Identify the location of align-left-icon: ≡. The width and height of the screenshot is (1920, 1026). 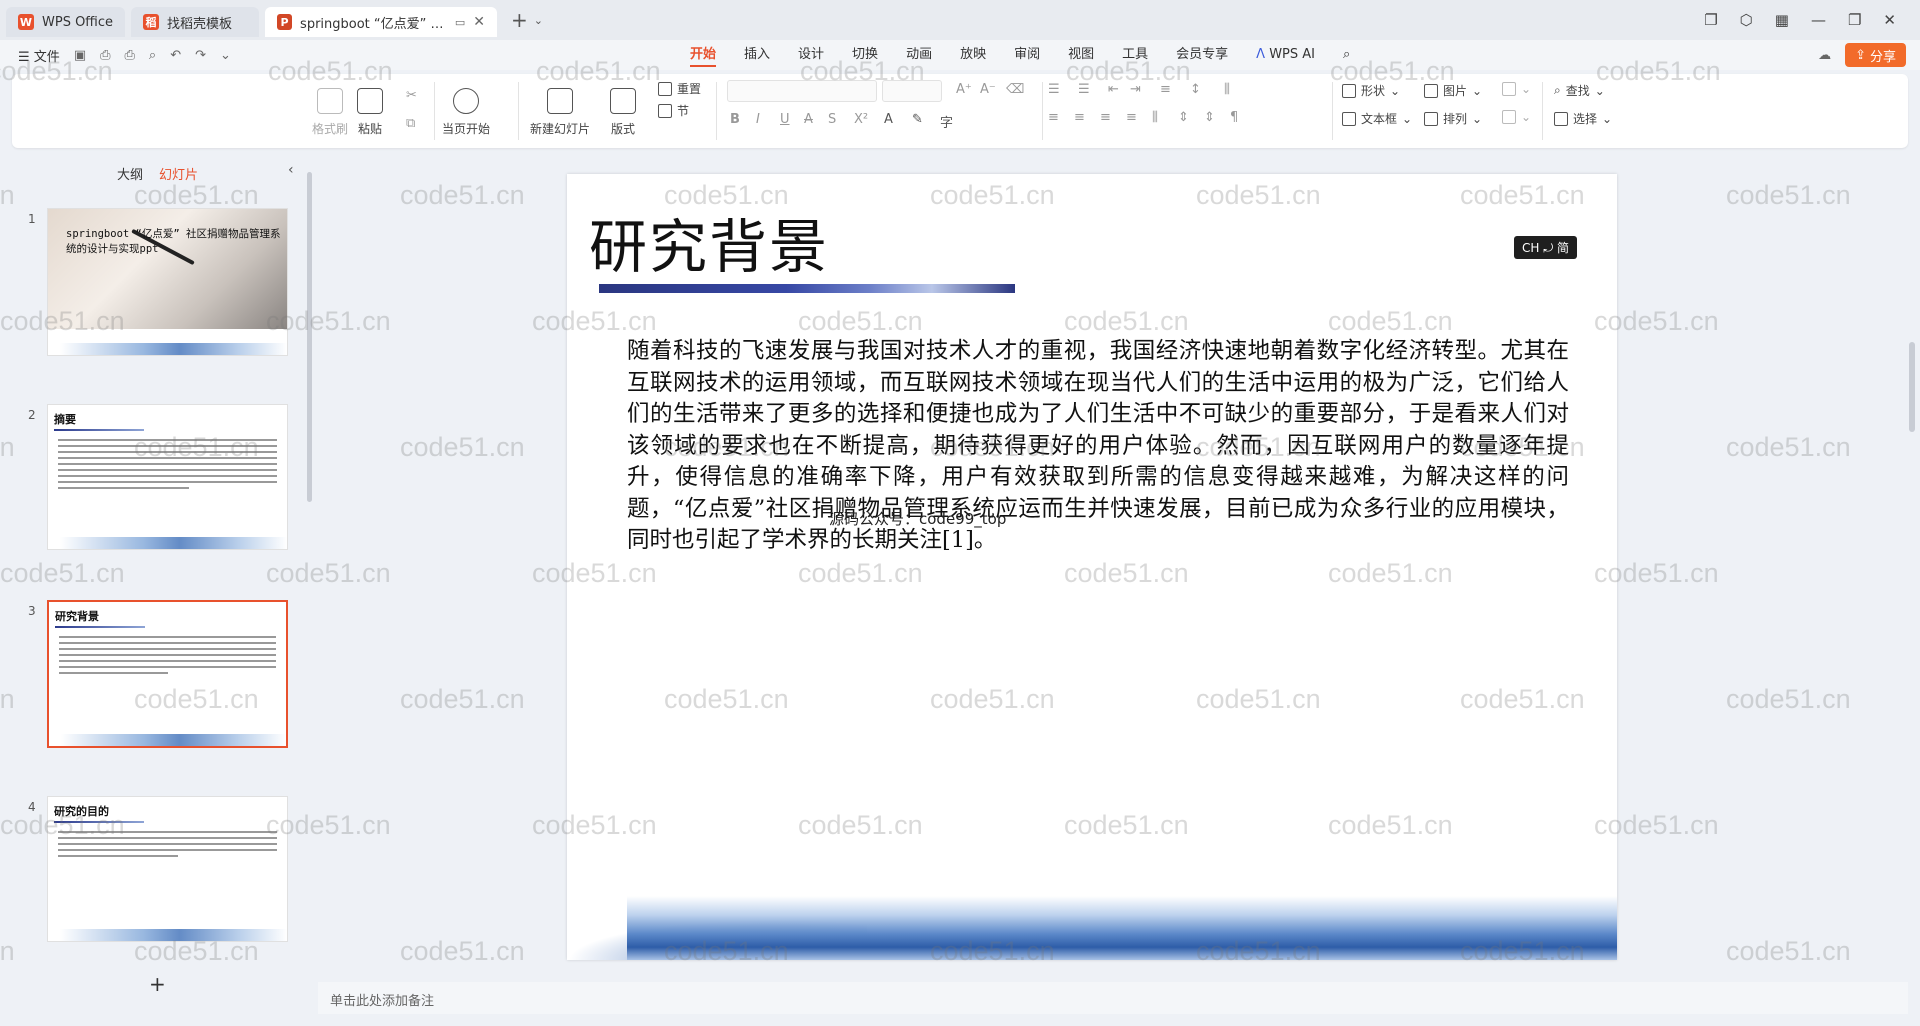
(1053, 117).